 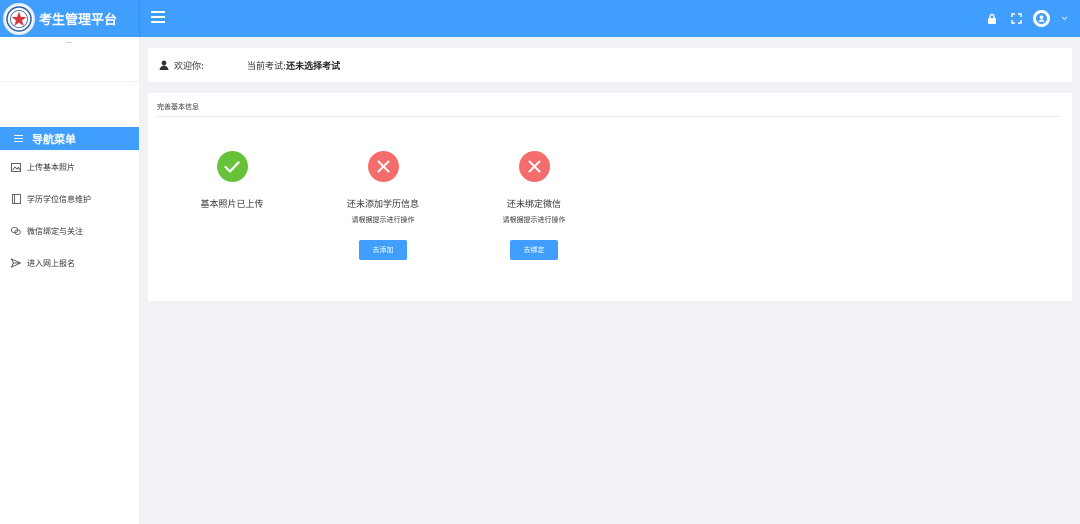 What do you see at coordinates (232, 205) in the screenshot?
I see `step-text: 基本照片已上传` at bounding box center [232, 205].